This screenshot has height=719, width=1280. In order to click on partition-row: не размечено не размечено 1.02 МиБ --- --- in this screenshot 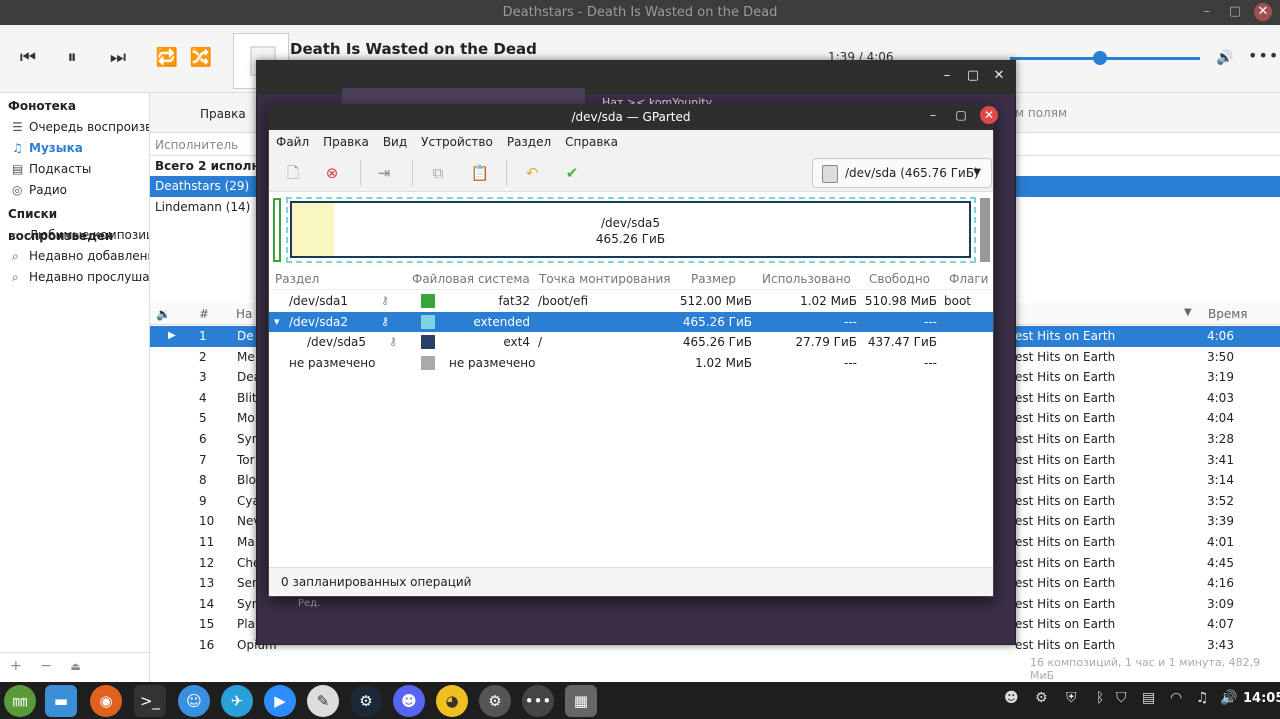, I will do `click(631, 363)`.